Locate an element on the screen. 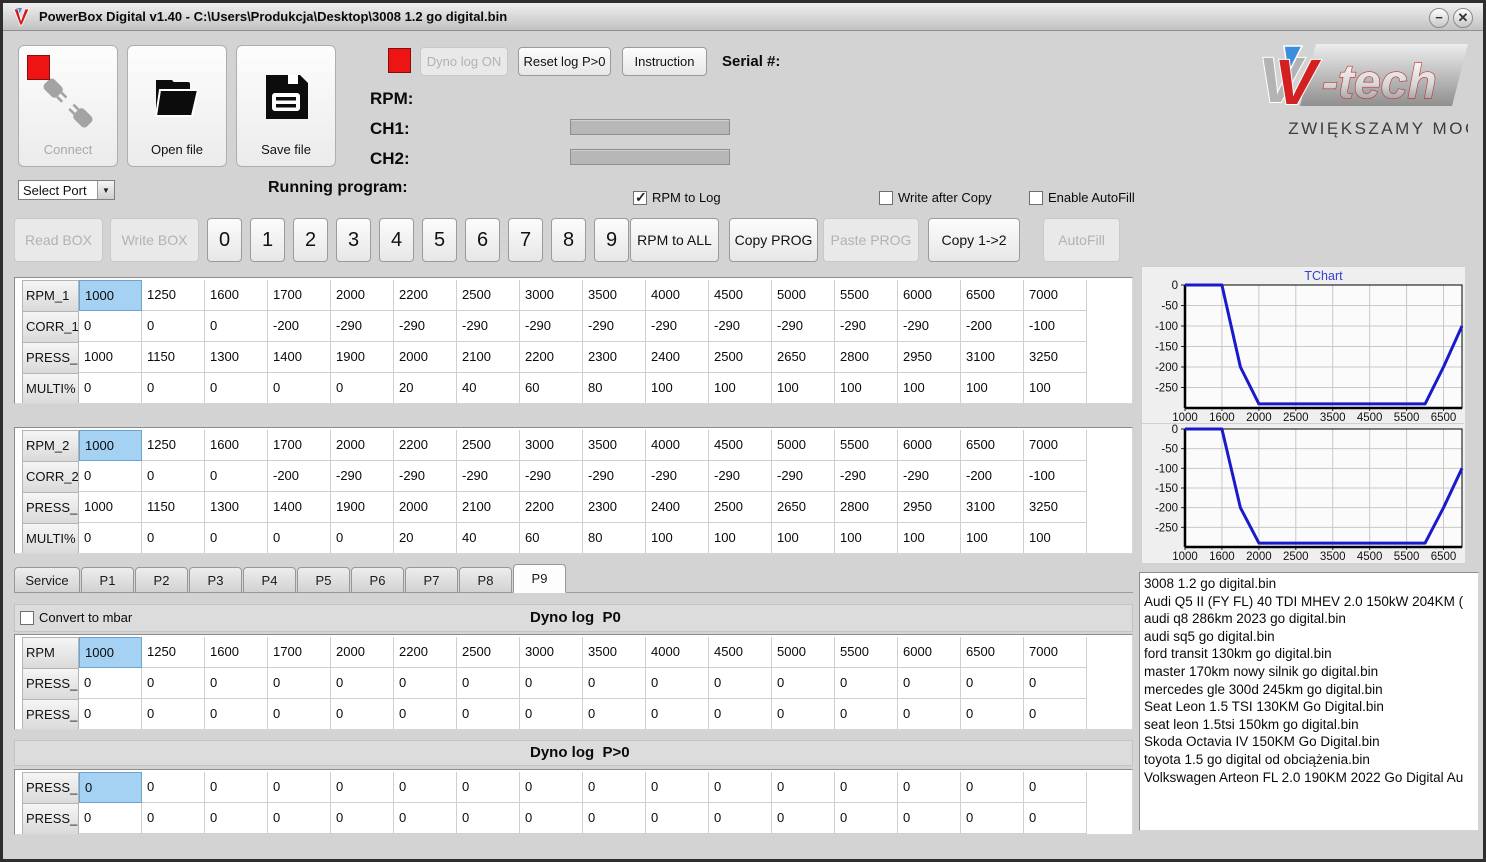  dyno-log-on-button: Dyno log ON is located at coordinates (464, 61).